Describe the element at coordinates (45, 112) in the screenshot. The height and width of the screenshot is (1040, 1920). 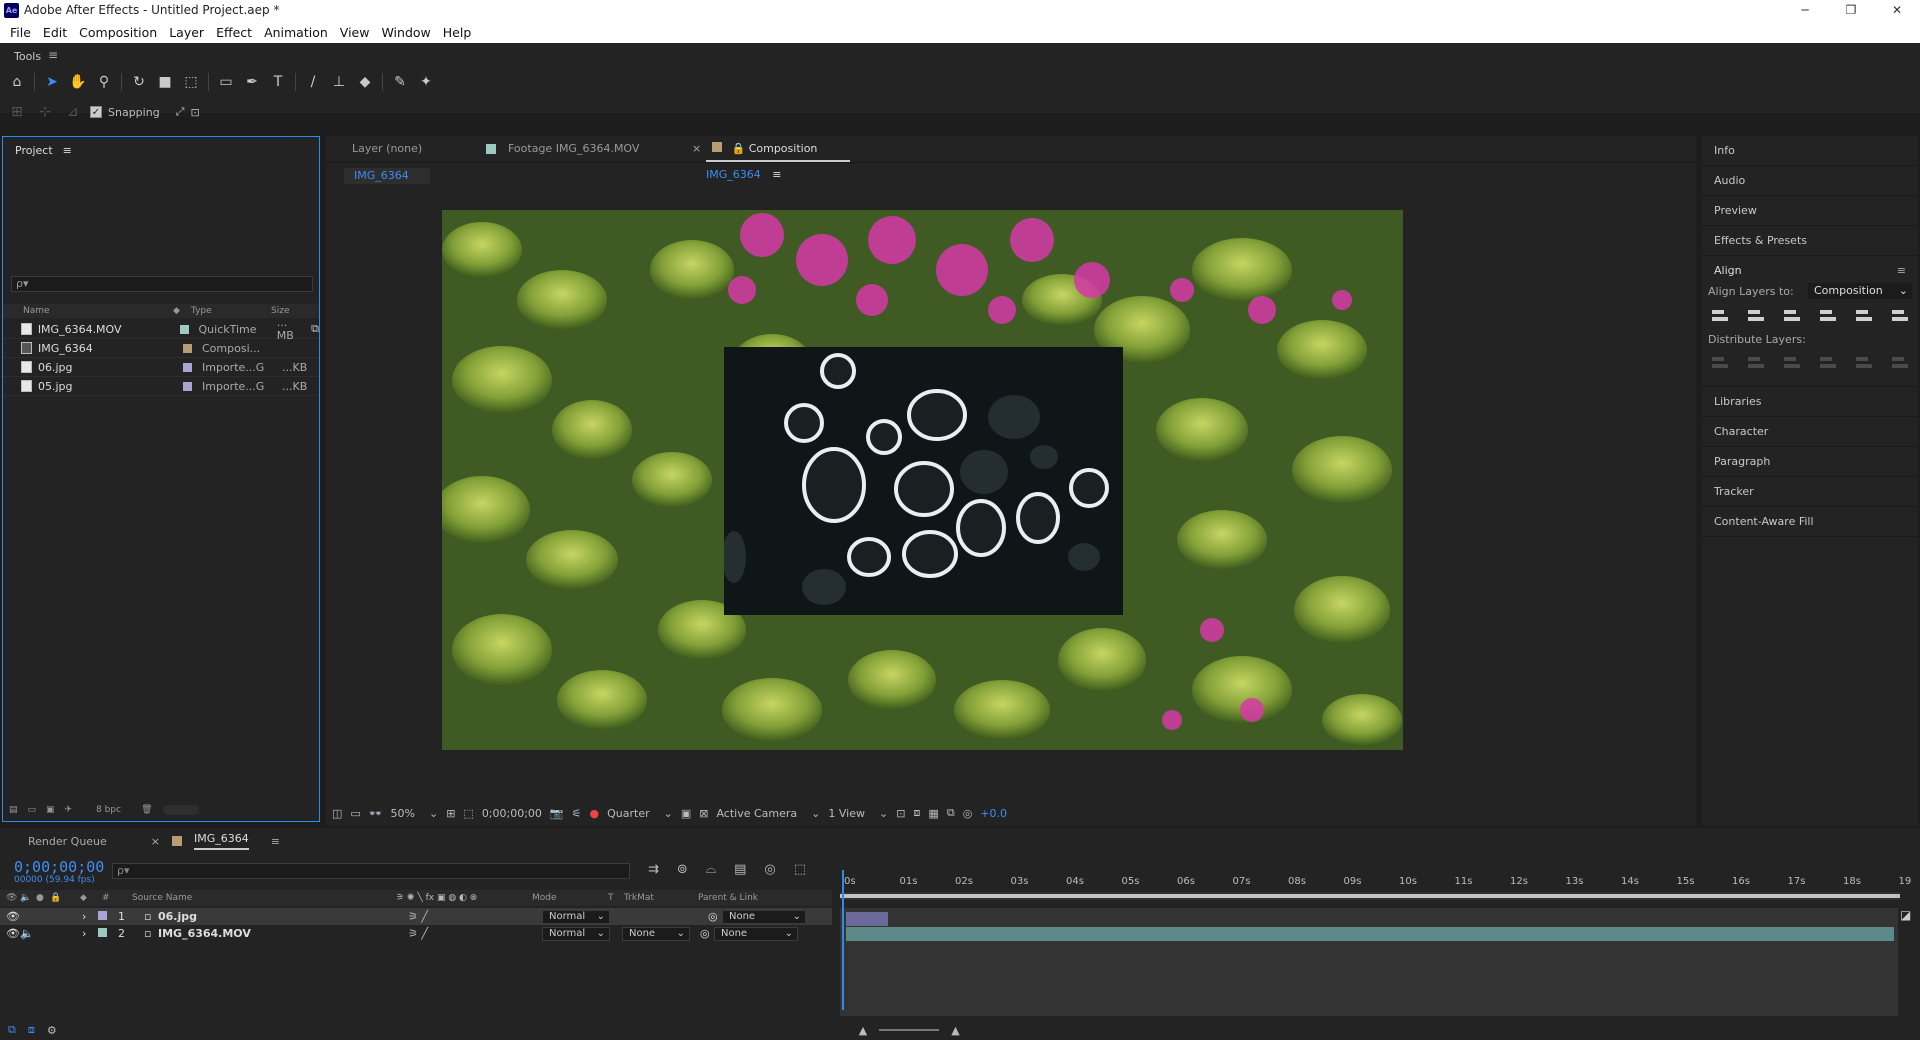
I see `world-axis-icon: ⊹` at that location.